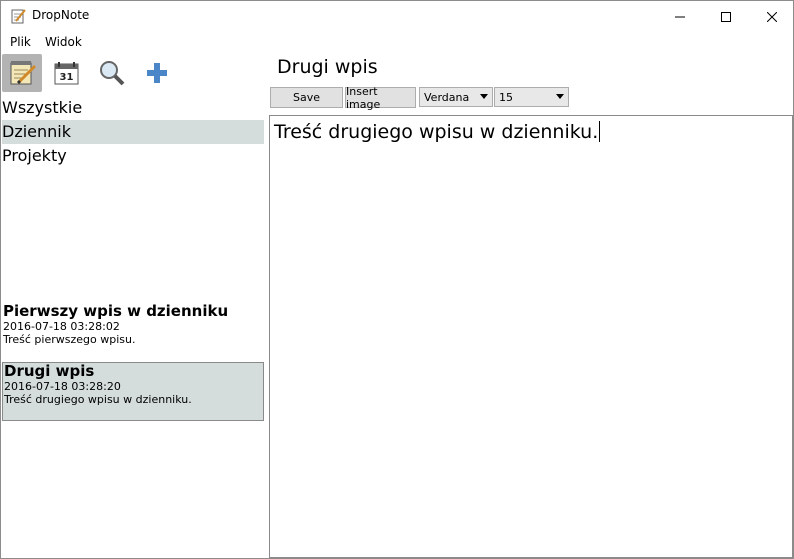 The width and height of the screenshot is (794, 559). Describe the element at coordinates (133, 132) in the screenshot. I see `category-dziennik: Dziennik` at that location.